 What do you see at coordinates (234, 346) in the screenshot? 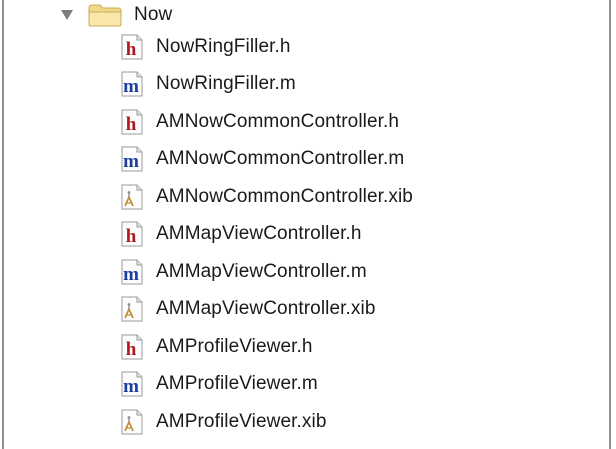
I see `file-name: AMProfileViewer.h` at bounding box center [234, 346].